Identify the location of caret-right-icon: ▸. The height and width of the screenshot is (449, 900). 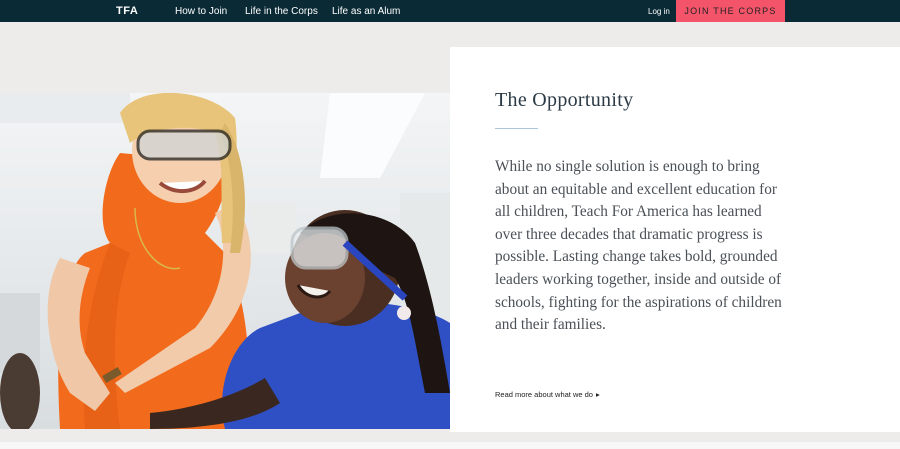
(597, 394).